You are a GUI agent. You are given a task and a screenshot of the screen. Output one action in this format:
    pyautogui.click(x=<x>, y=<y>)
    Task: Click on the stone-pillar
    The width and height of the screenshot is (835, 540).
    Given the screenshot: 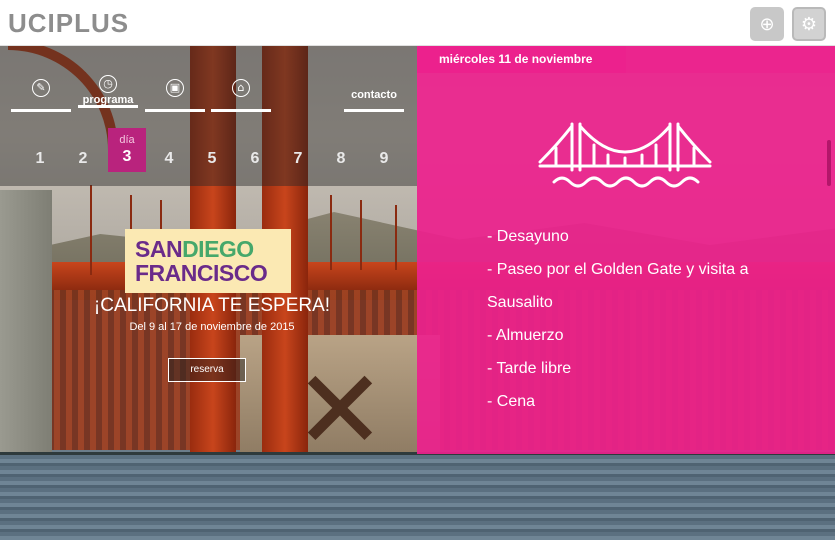 What is the action you would take?
    pyautogui.click(x=26, y=325)
    